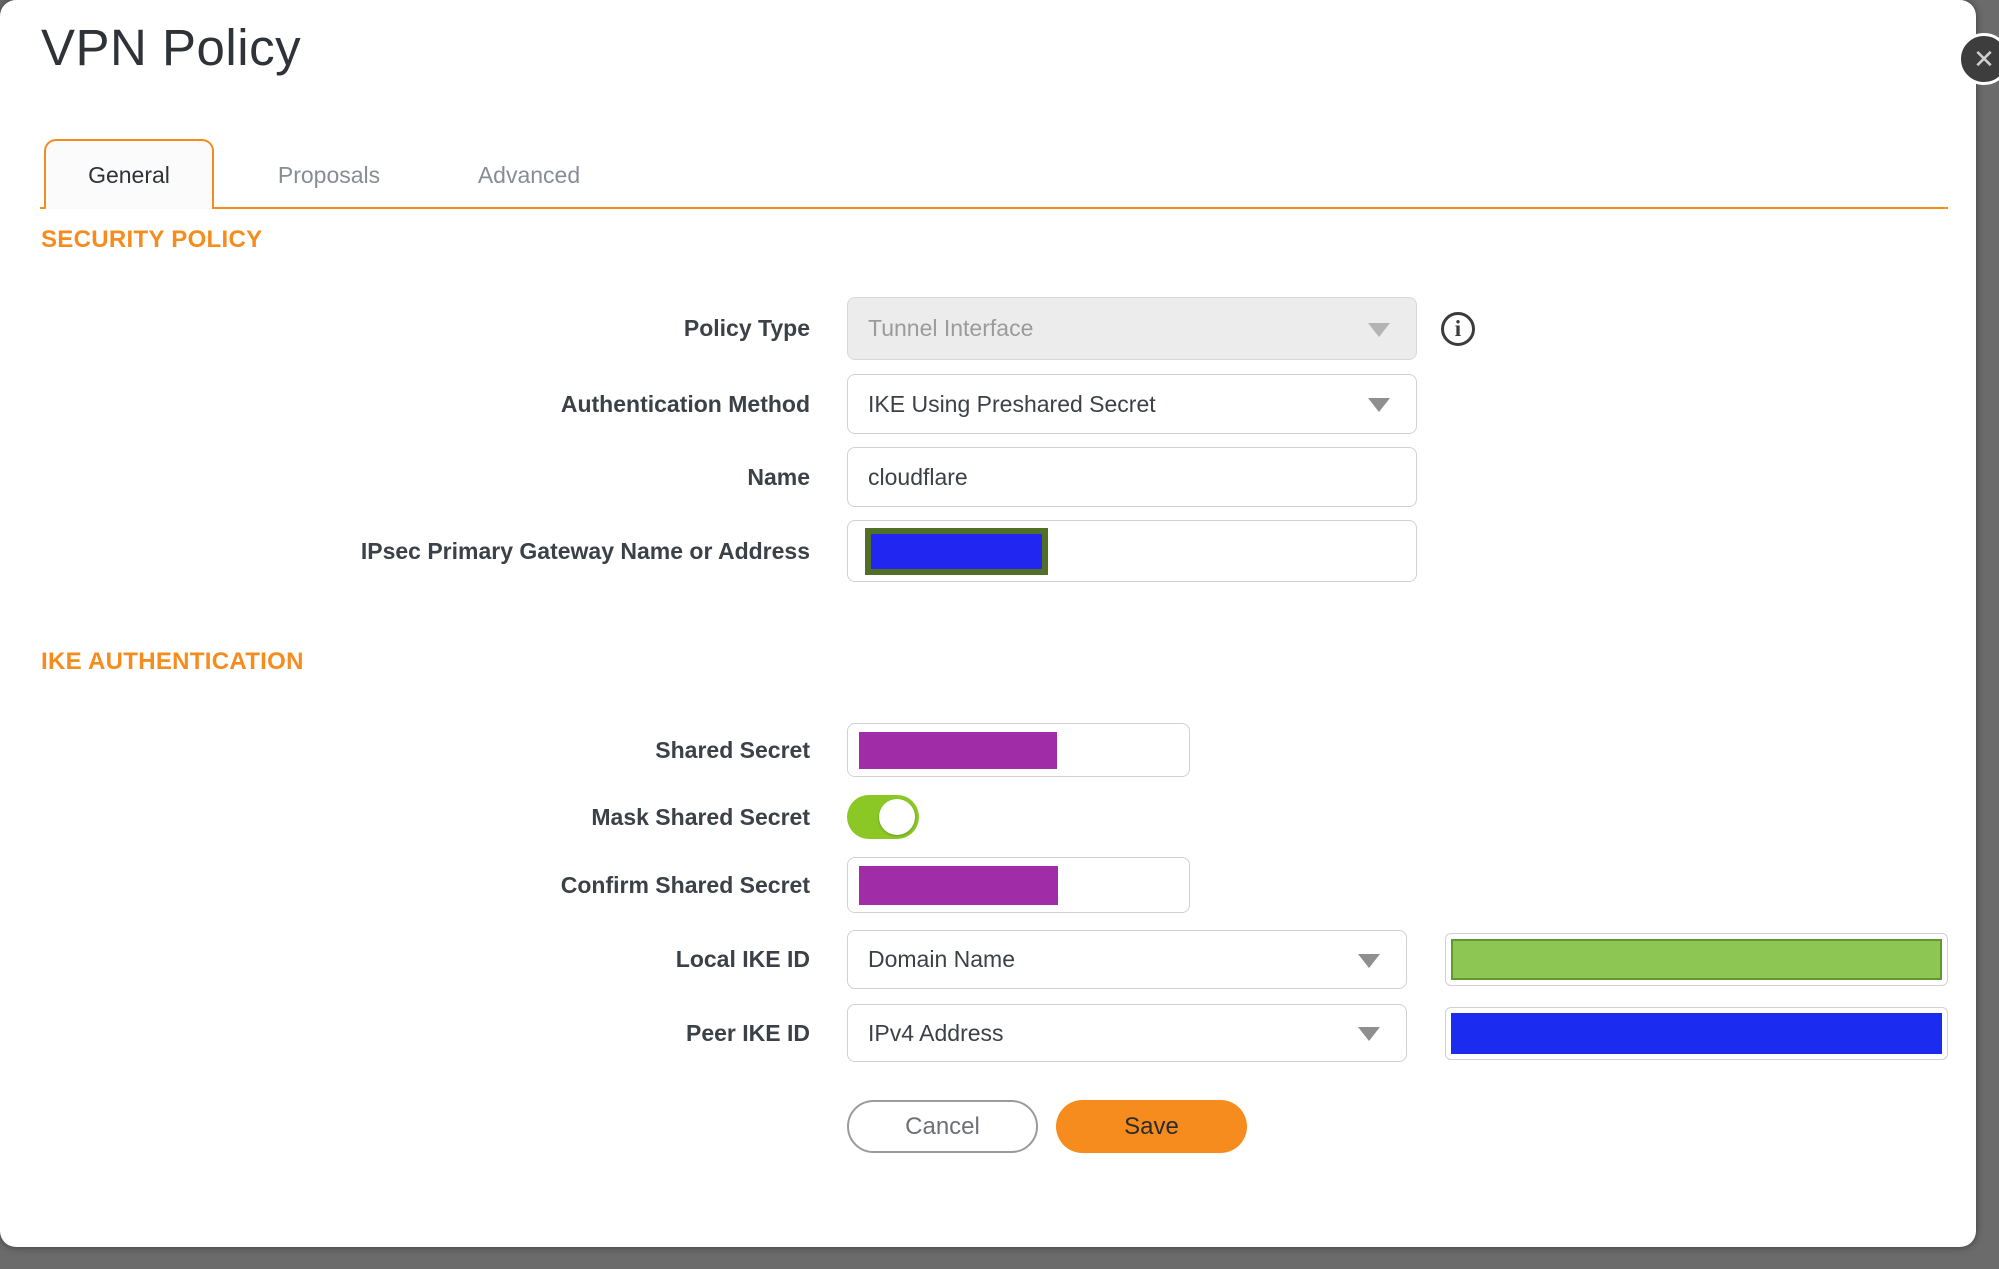 The width and height of the screenshot is (1999, 1269). What do you see at coordinates (479, 817) in the screenshot?
I see `mask-shared-secret-row: Mask Shared Secret` at bounding box center [479, 817].